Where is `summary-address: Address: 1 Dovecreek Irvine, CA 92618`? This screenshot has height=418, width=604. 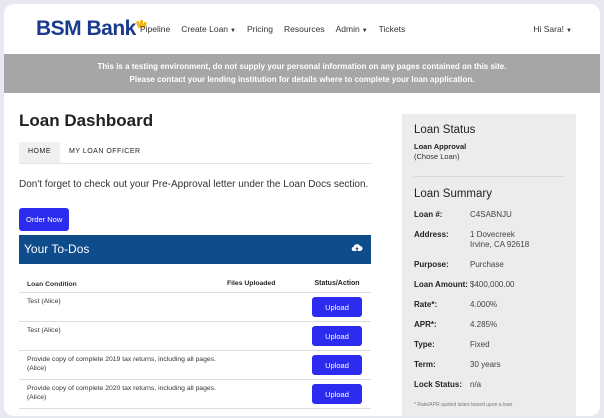 summary-address: Address: 1 Dovecreek Irvine, CA 92618 is located at coordinates (472, 239).